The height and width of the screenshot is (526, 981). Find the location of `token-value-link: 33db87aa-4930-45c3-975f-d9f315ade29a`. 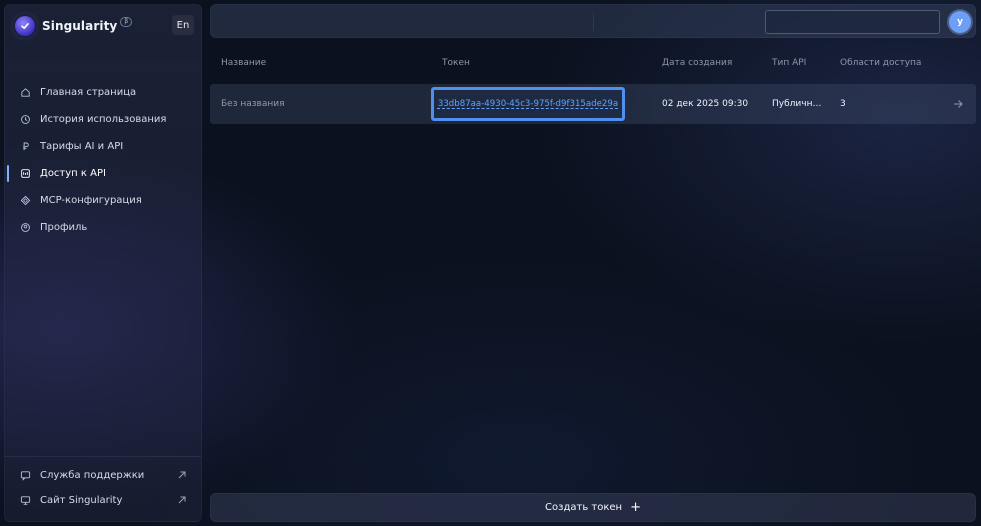

token-value-link: 33db87aa-4930-45c3-975f-d9f315ade29a is located at coordinates (528, 104).